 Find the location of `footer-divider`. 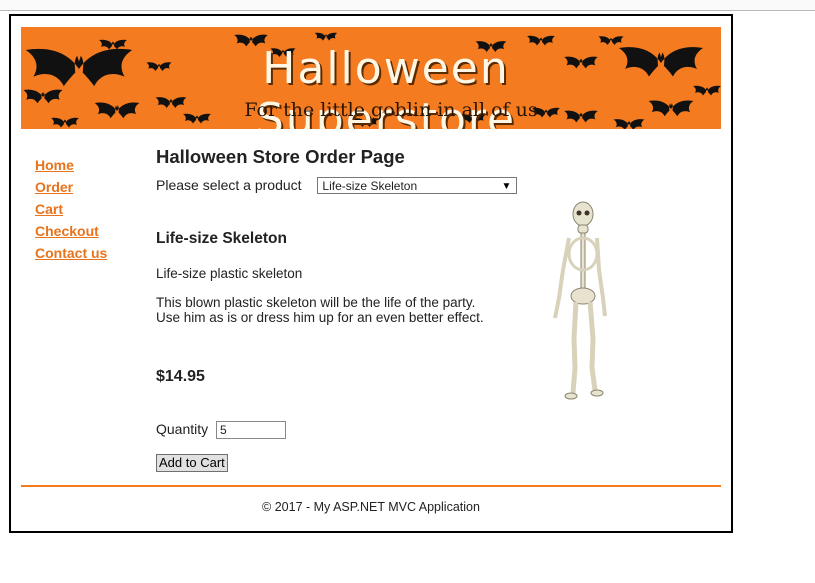

footer-divider is located at coordinates (371, 486).